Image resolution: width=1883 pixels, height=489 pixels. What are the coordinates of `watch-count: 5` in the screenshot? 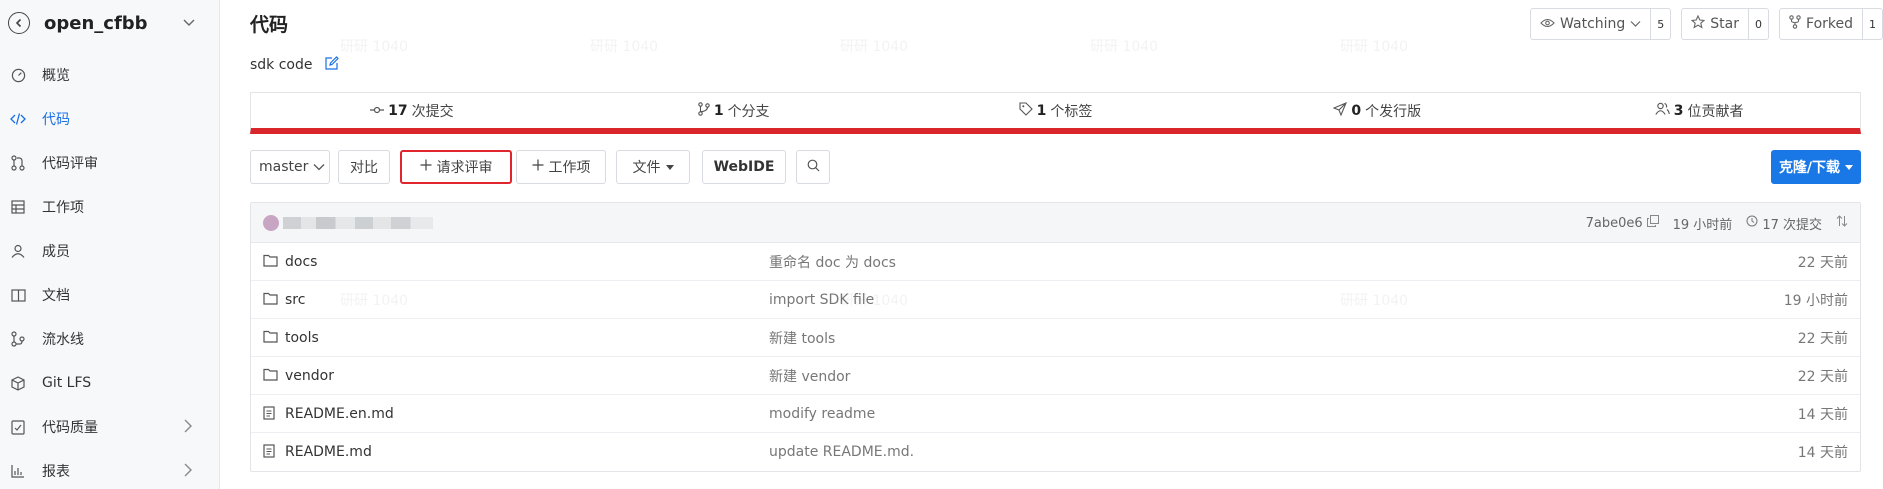 It's located at (1660, 24).